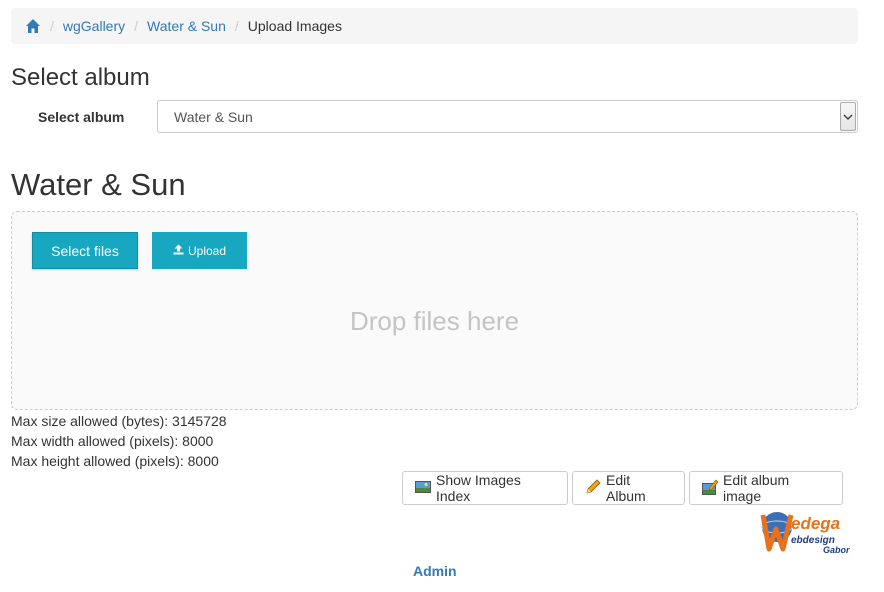 The image size is (884, 592). I want to click on picture-icon, so click(425, 488).